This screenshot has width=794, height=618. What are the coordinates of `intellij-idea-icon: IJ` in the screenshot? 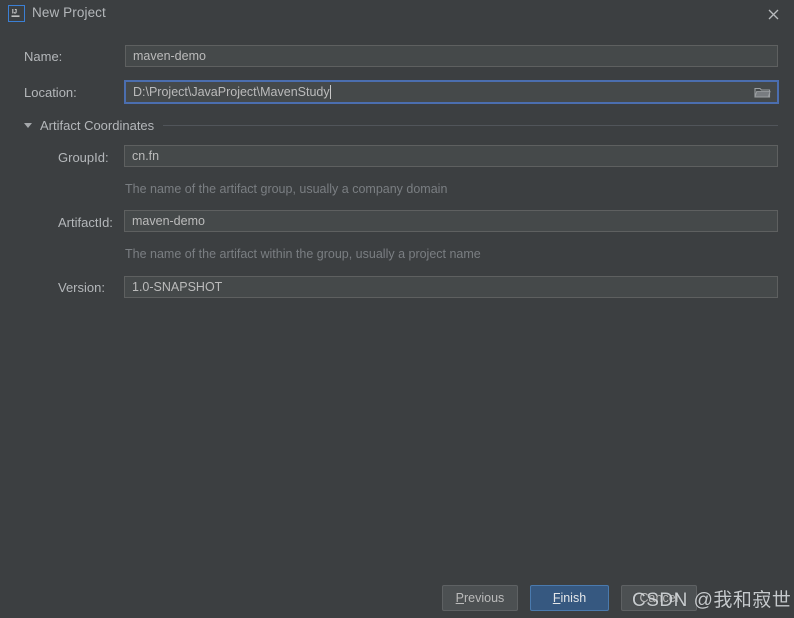 It's located at (16, 13).